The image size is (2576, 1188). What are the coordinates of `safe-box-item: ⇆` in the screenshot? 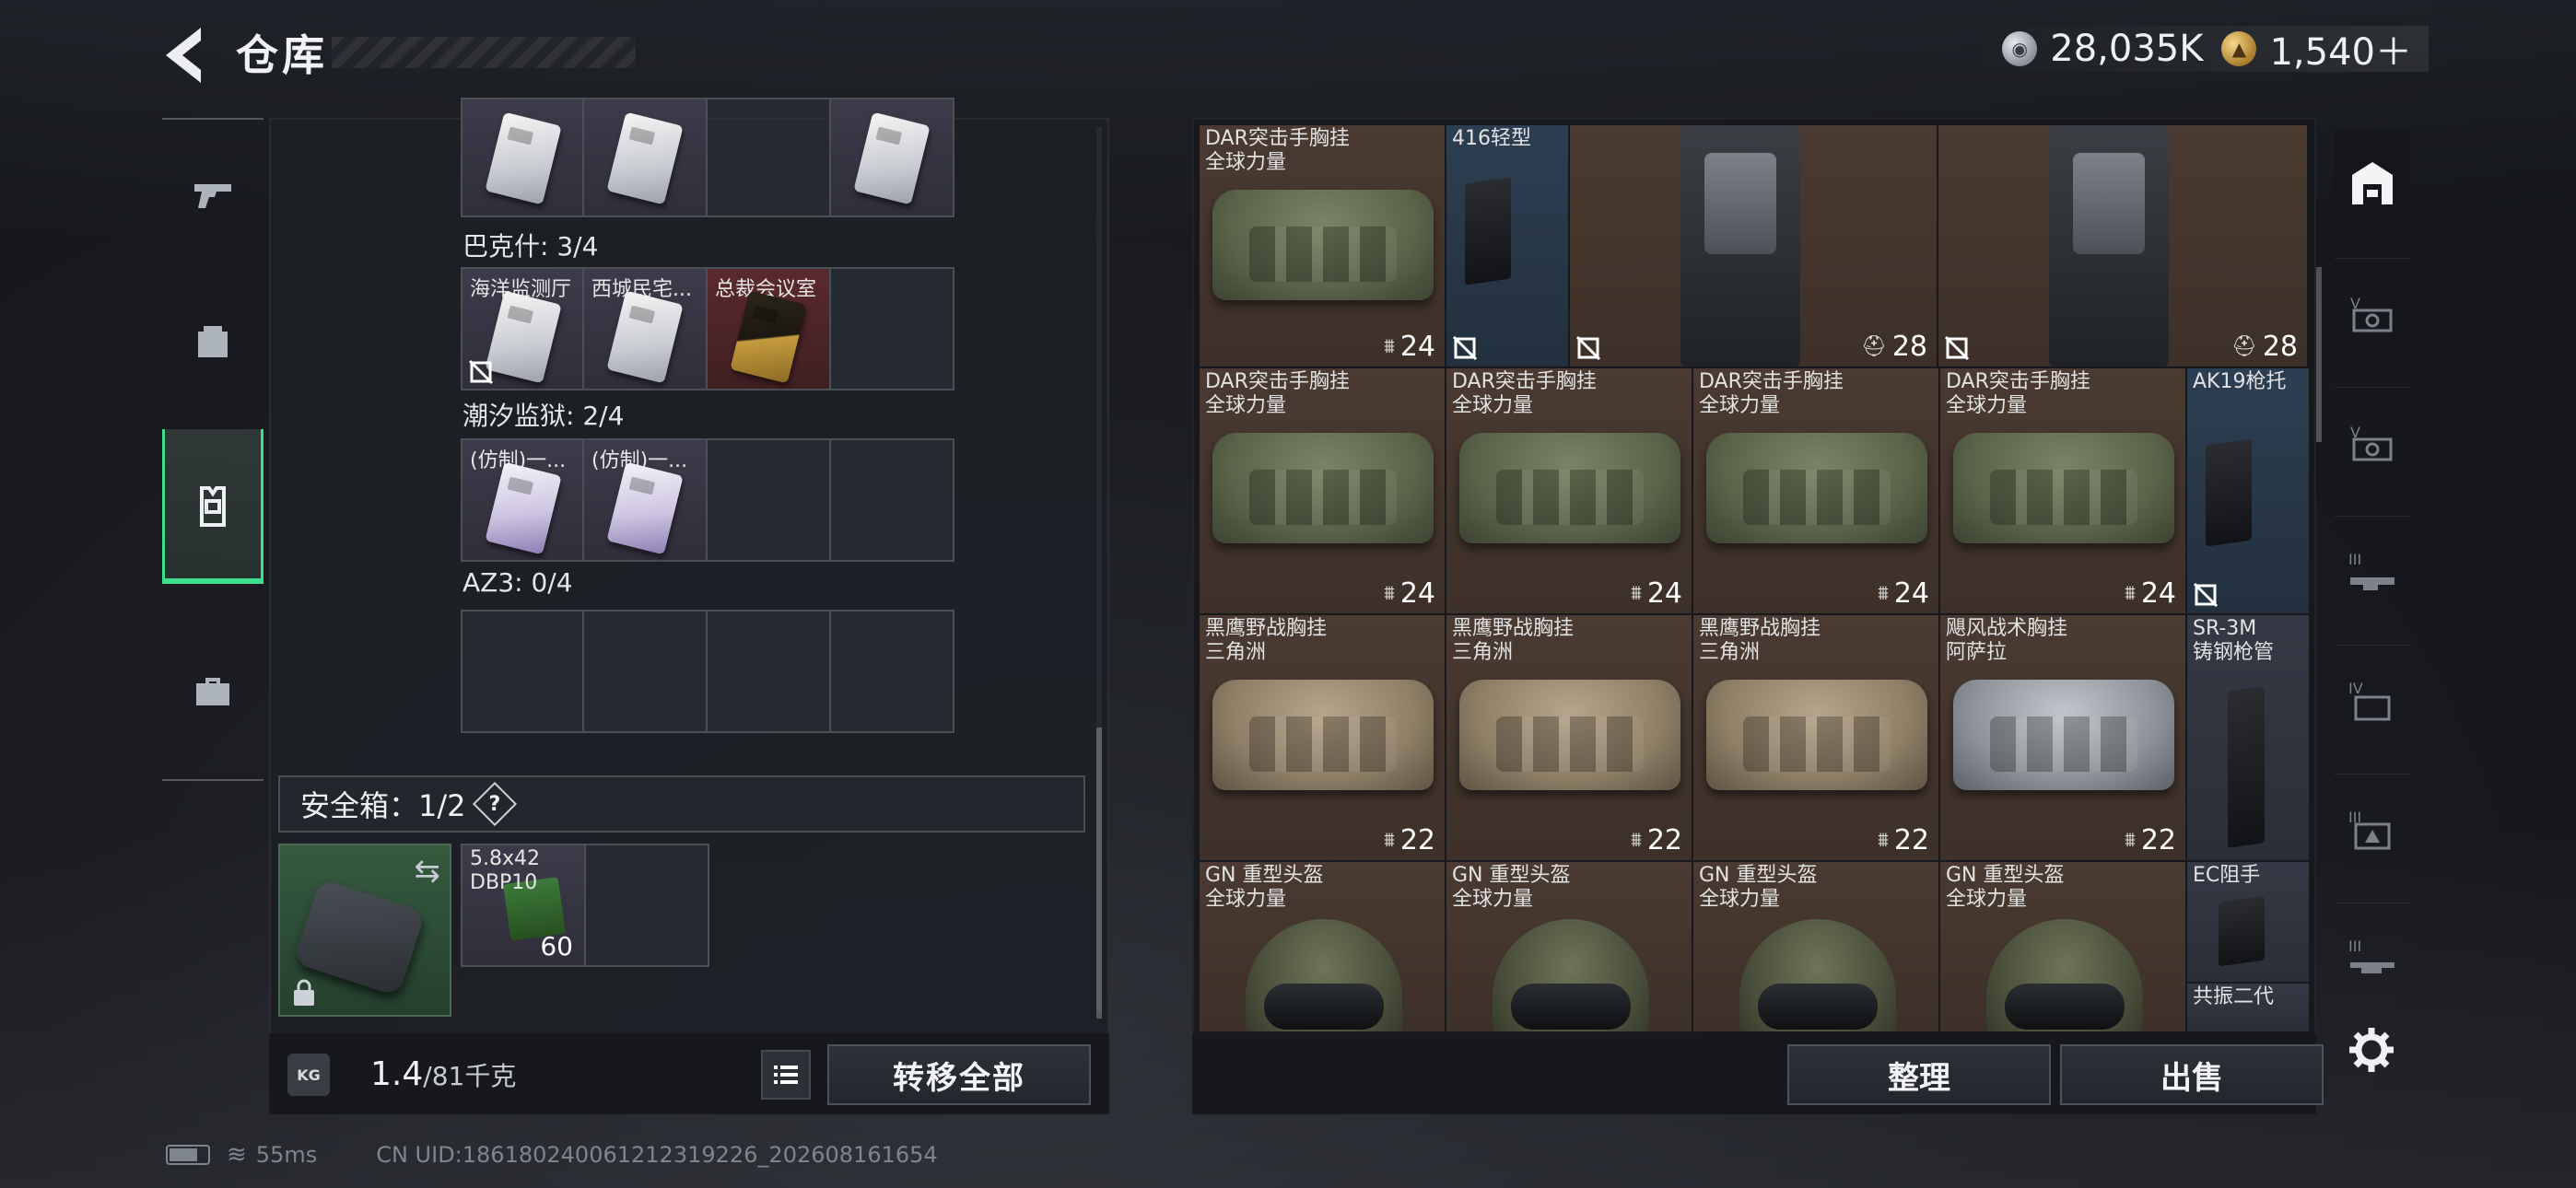 It's located at (364, 930).